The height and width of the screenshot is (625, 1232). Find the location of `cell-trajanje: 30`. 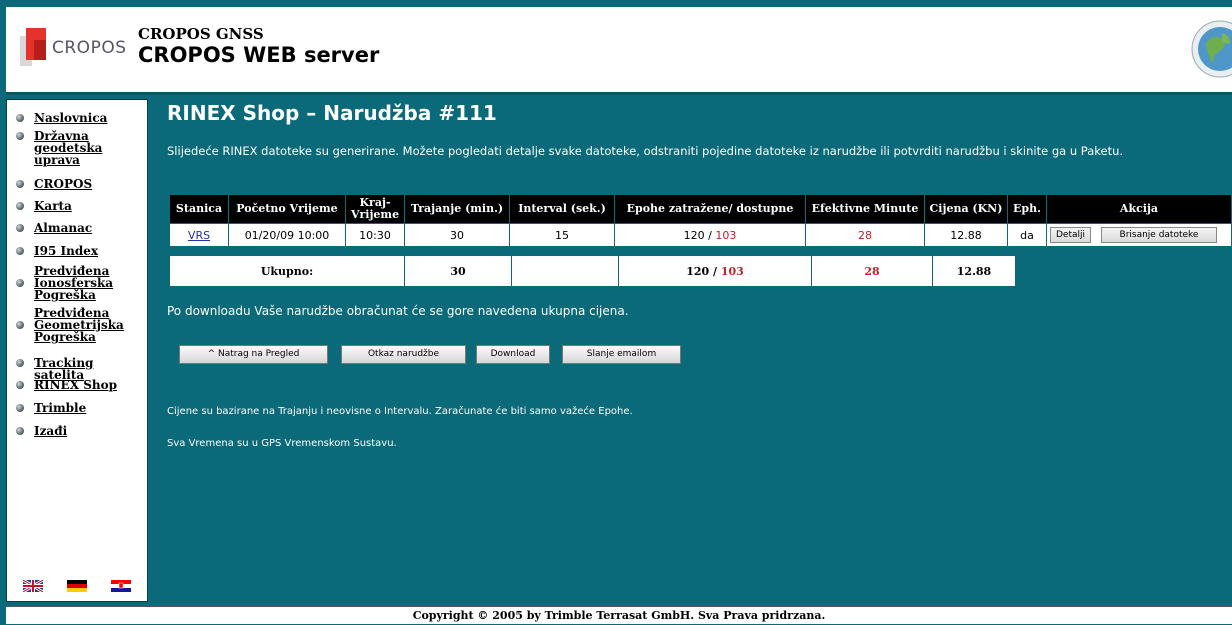

cell-trajanje: 30 is located at coordinates (457, 235).